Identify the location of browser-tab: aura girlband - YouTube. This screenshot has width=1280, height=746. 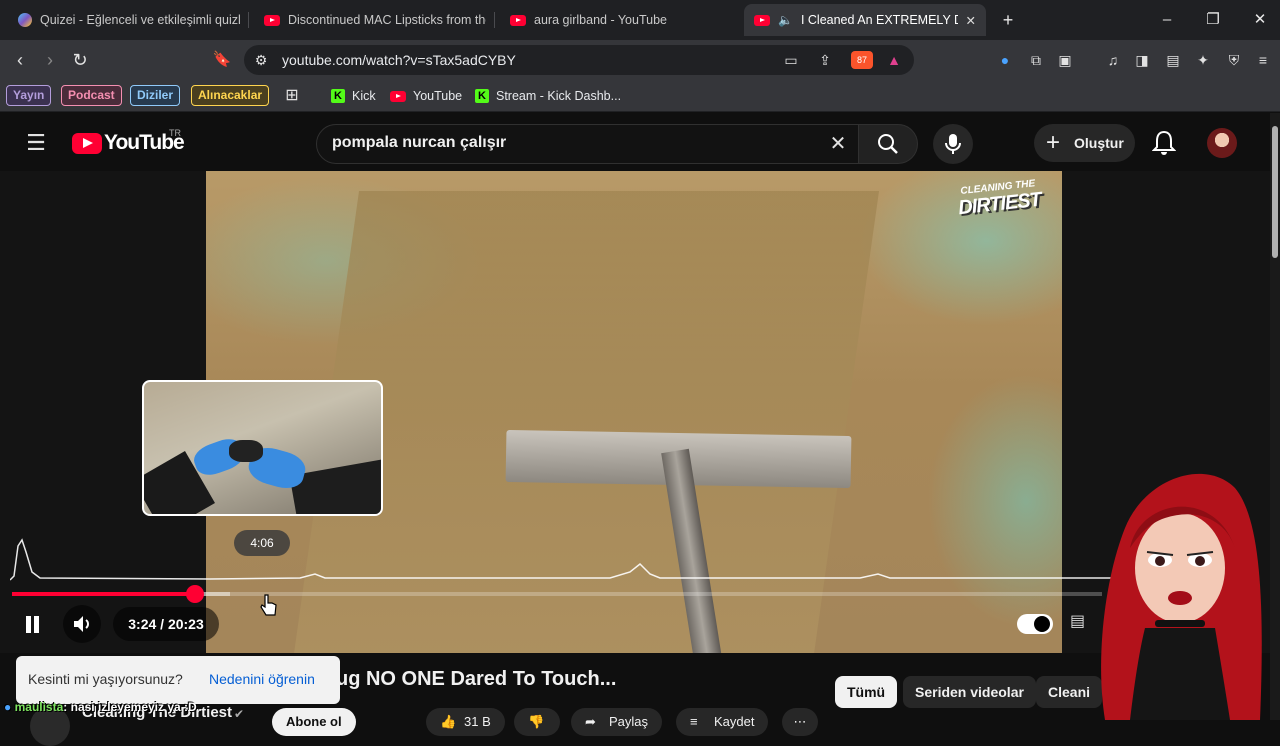
(616, 20).